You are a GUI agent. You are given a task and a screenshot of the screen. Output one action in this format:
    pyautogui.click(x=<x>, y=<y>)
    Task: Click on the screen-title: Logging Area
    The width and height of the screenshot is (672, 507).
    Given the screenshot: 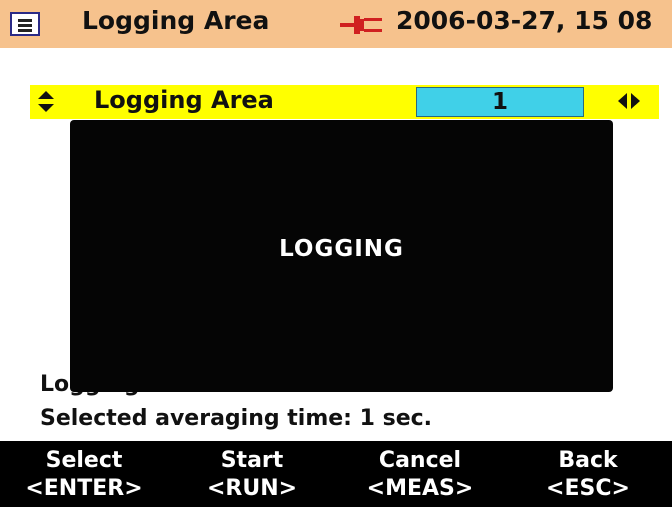 What is the action you would take?
    pyautogui.click(x=176, y=20)
    